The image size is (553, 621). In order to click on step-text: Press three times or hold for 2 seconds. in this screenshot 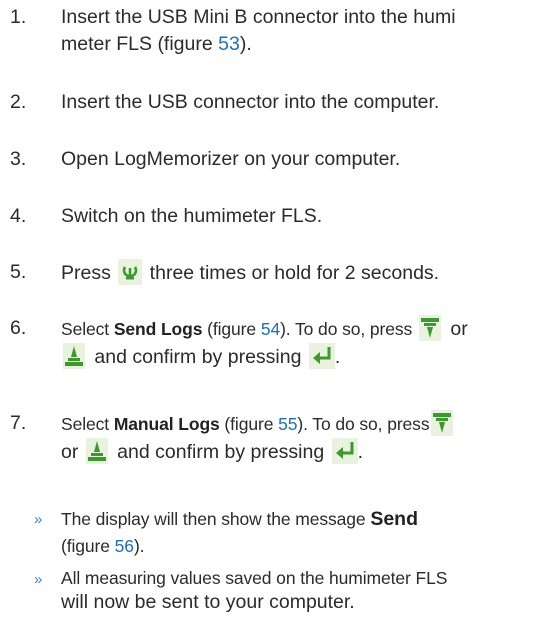, I will do `click(304, 273)`.